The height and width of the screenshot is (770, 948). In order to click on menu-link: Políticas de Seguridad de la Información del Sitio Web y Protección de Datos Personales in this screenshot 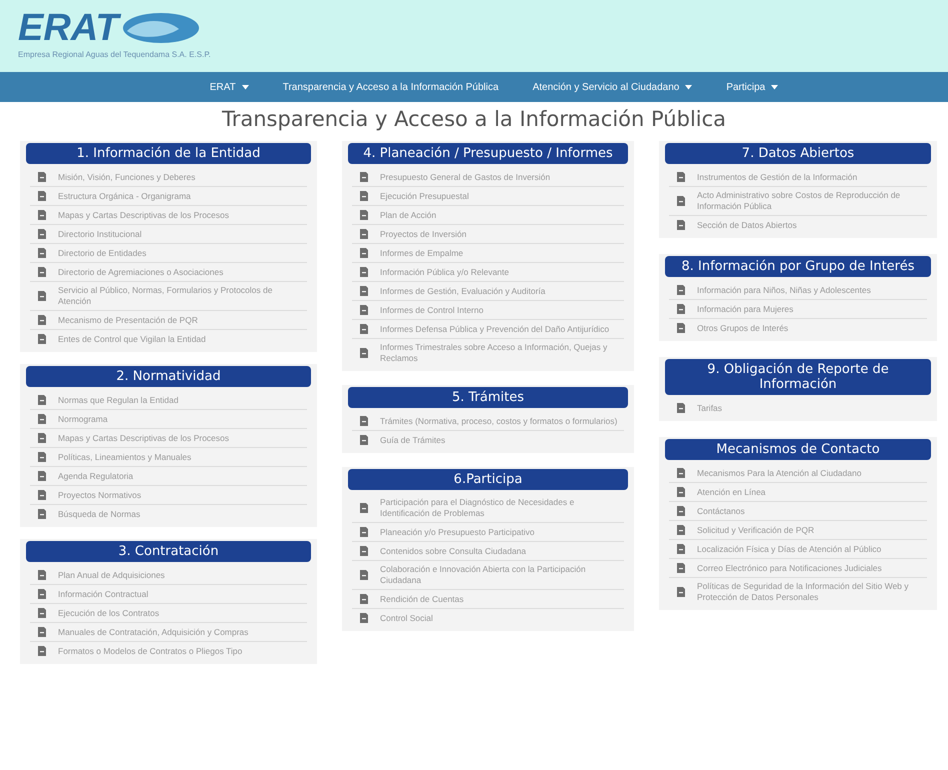, I will do `click(812, 592)`.